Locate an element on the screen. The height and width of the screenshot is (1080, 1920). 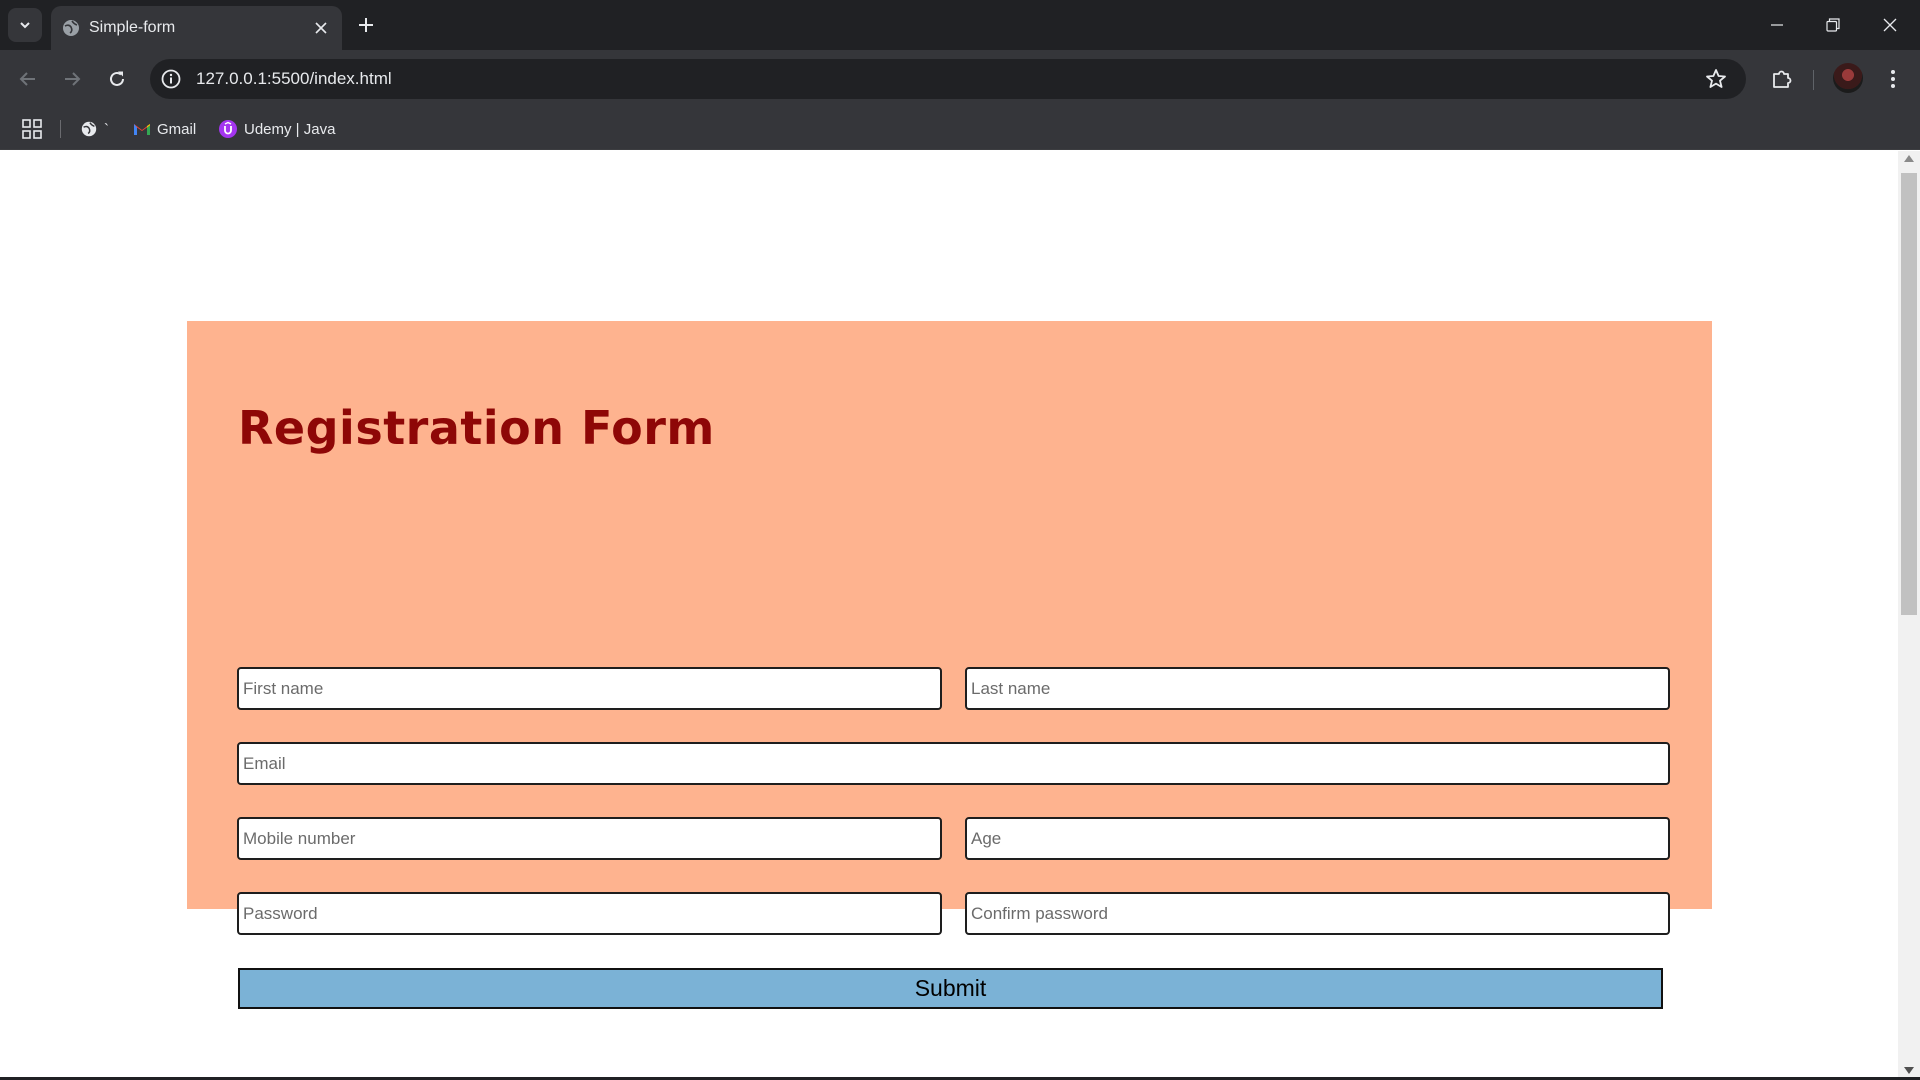
chevron-down-icon is located at coordinates (25, 25).